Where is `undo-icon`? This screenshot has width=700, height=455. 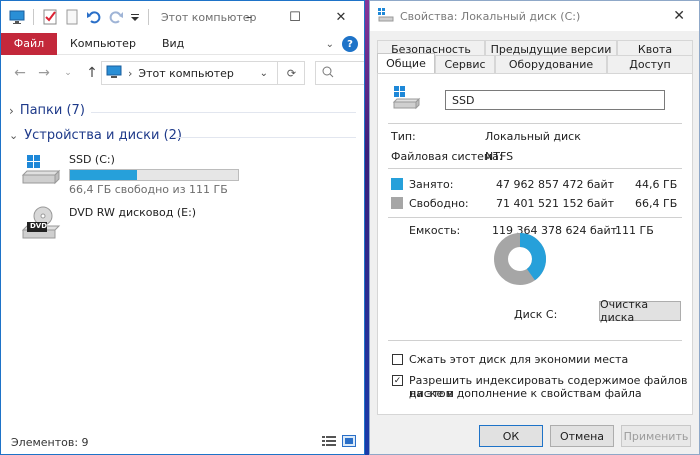 undo-icon is located at coordinates (94, 17).